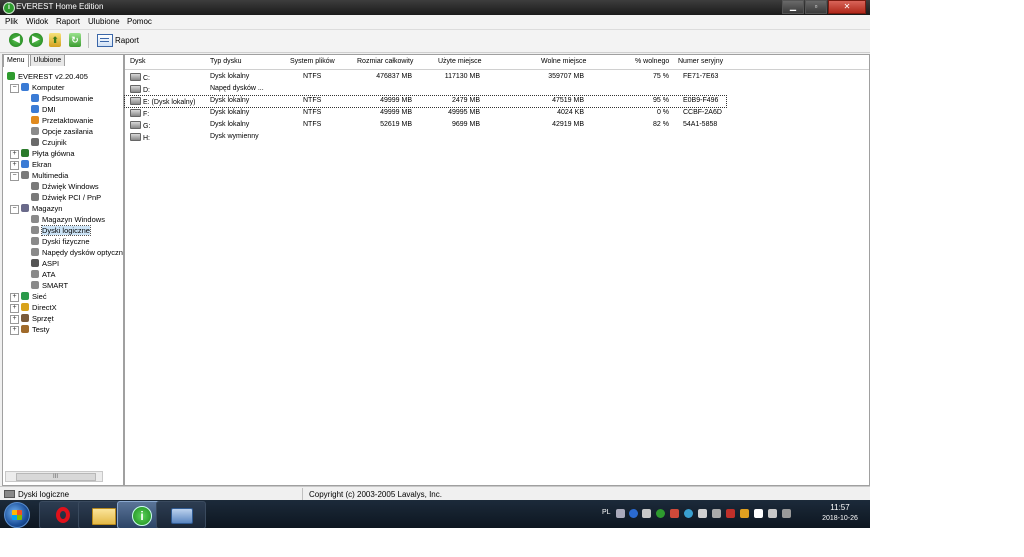  What do you see at coordinates (385, 61) in the screenshot?
I see `column-header-total: Rozmiar całkowity` at bounding box center [385, 61].